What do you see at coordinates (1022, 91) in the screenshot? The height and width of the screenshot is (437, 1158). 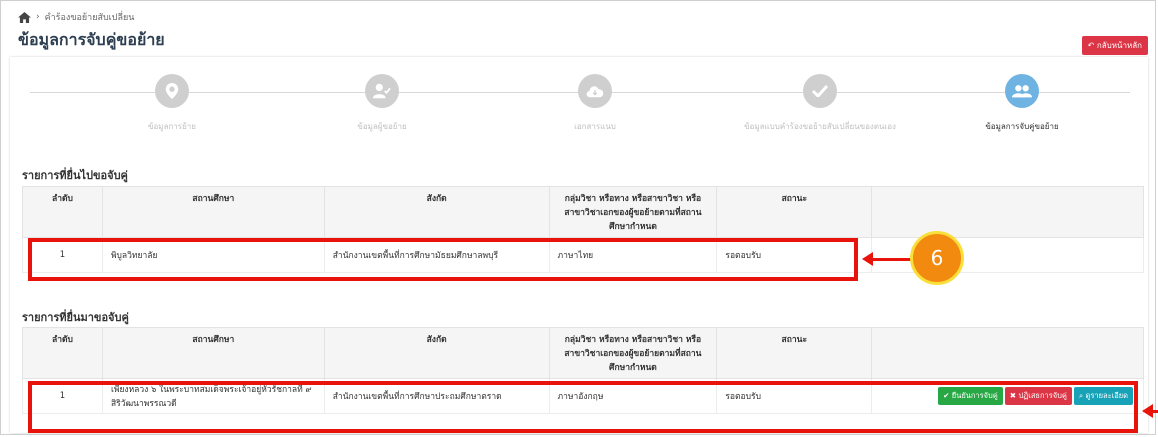 I see `users-icon` at bounding box center [1022, 91].